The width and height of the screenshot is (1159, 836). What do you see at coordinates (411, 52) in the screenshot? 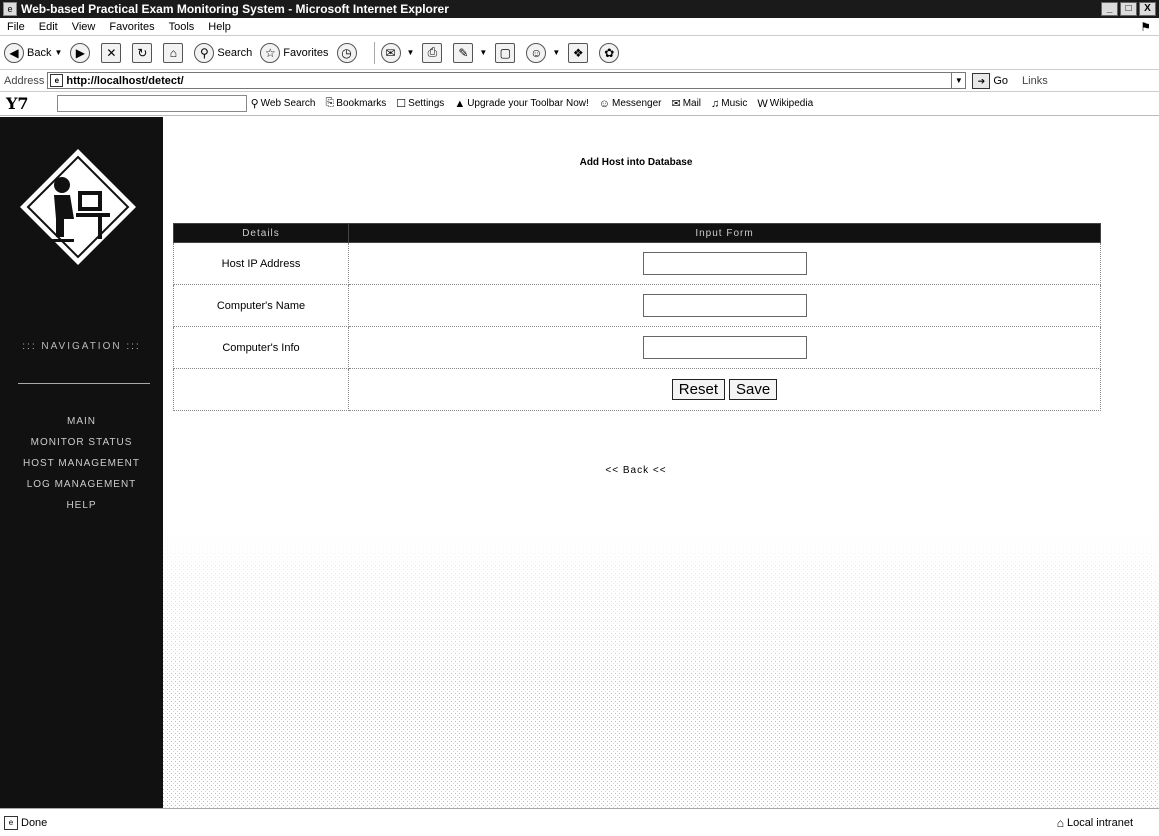
I see `mail-dropdown-icon: ▼` at bounding box center [411, 52].